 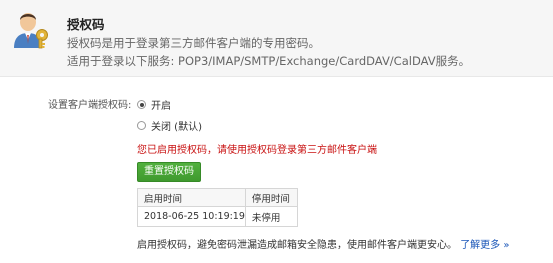 I want to click on table-header-row: 启用时间 停用时间, so click(x=217, y=197).